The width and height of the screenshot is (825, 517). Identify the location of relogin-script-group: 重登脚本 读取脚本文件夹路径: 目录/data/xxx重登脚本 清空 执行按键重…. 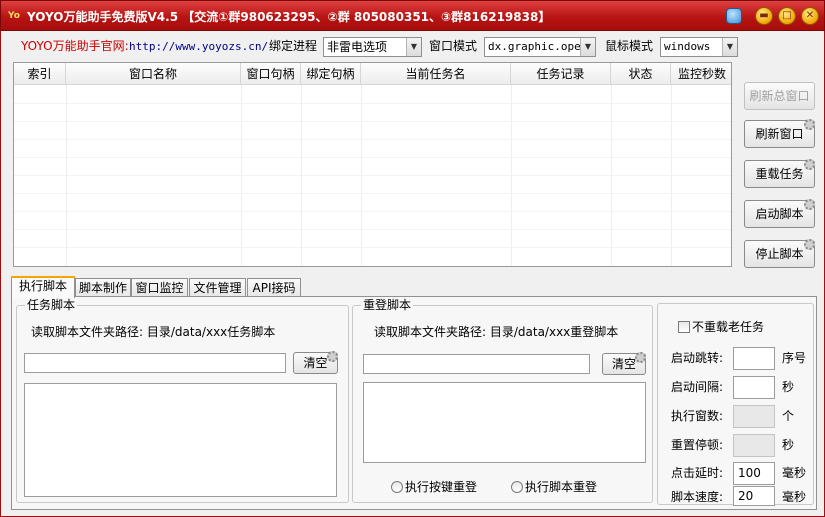
(502, 400).